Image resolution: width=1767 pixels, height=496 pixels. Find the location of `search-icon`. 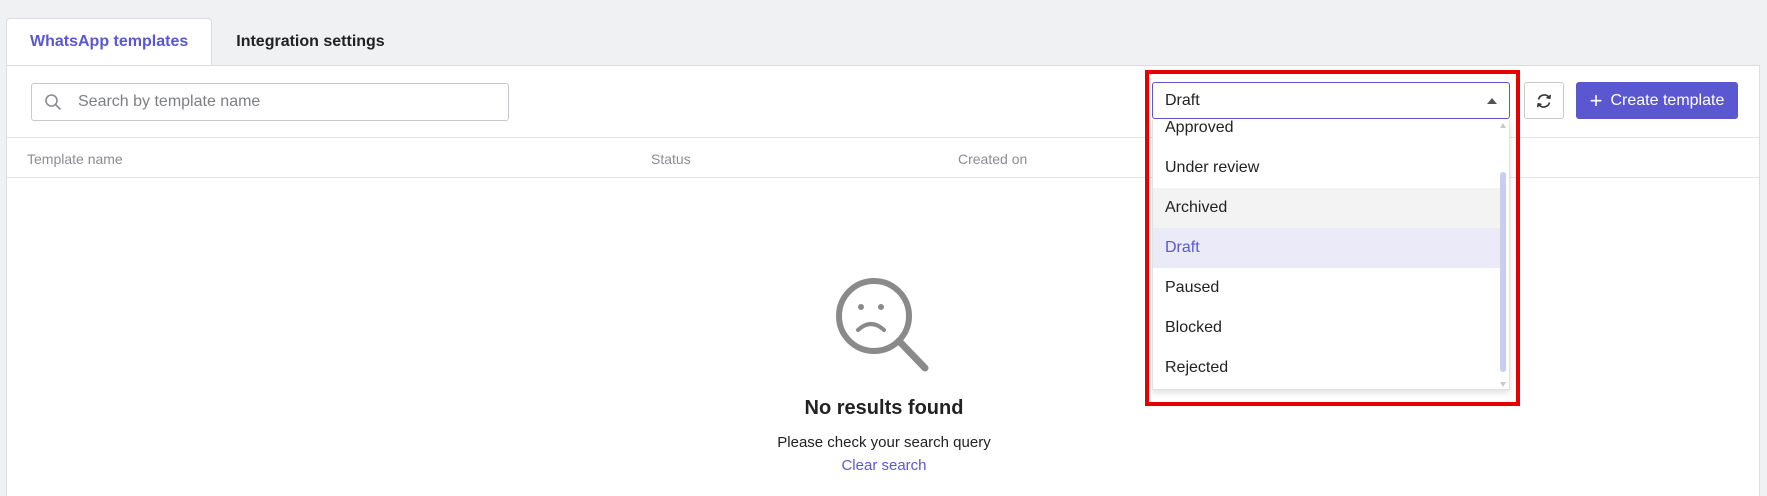

search-icon is located at coordinates (53, 102).